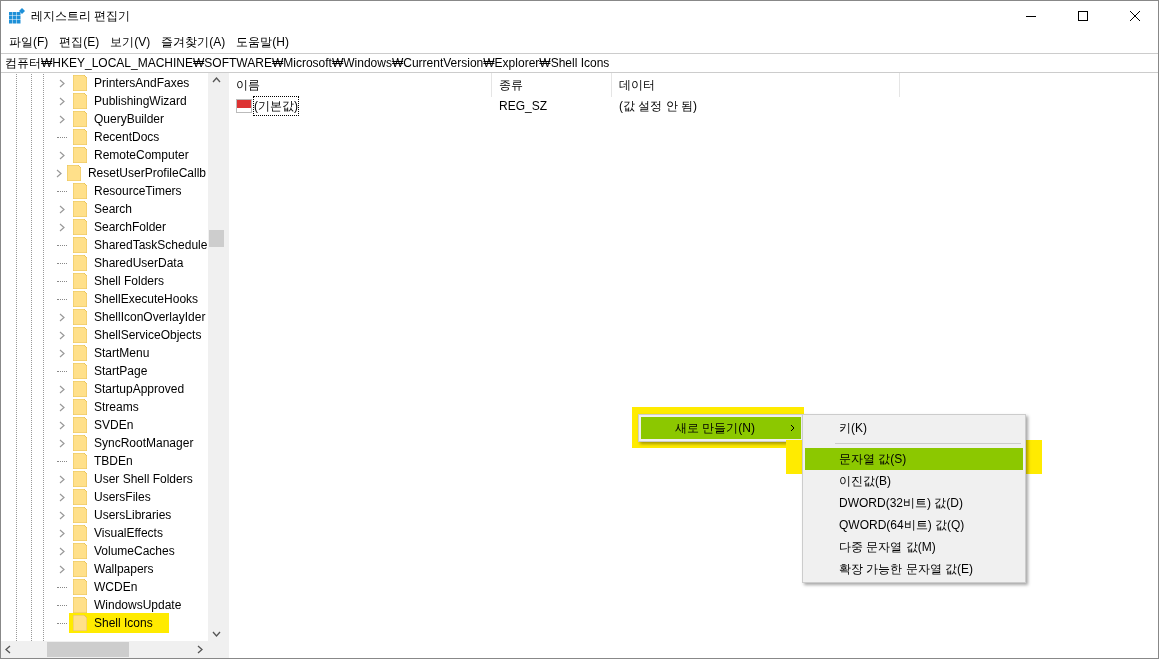  I want to click on tree-item: UsersFiles, so click(122, 497).